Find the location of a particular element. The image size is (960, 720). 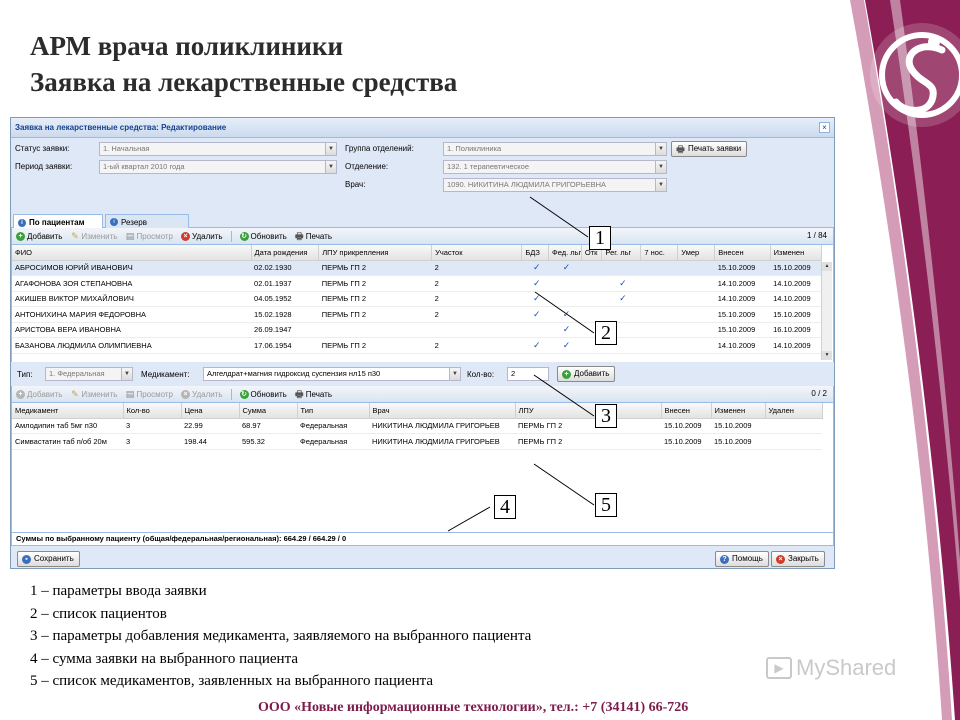

help-button: ? Помощь is located at coordinates (742, 559).